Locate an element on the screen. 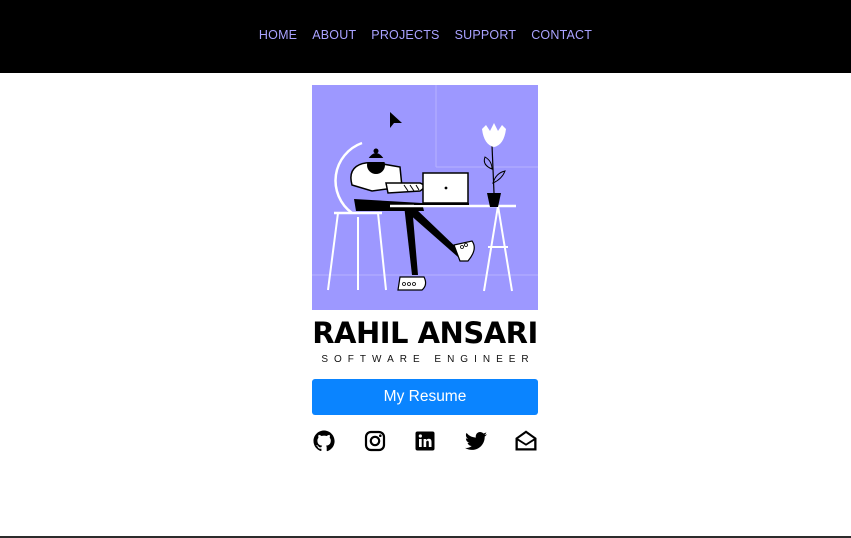 This screenshot has width=851, height=538. profile-name: RAHIL ANSARI is located at coordinates (425, 333).